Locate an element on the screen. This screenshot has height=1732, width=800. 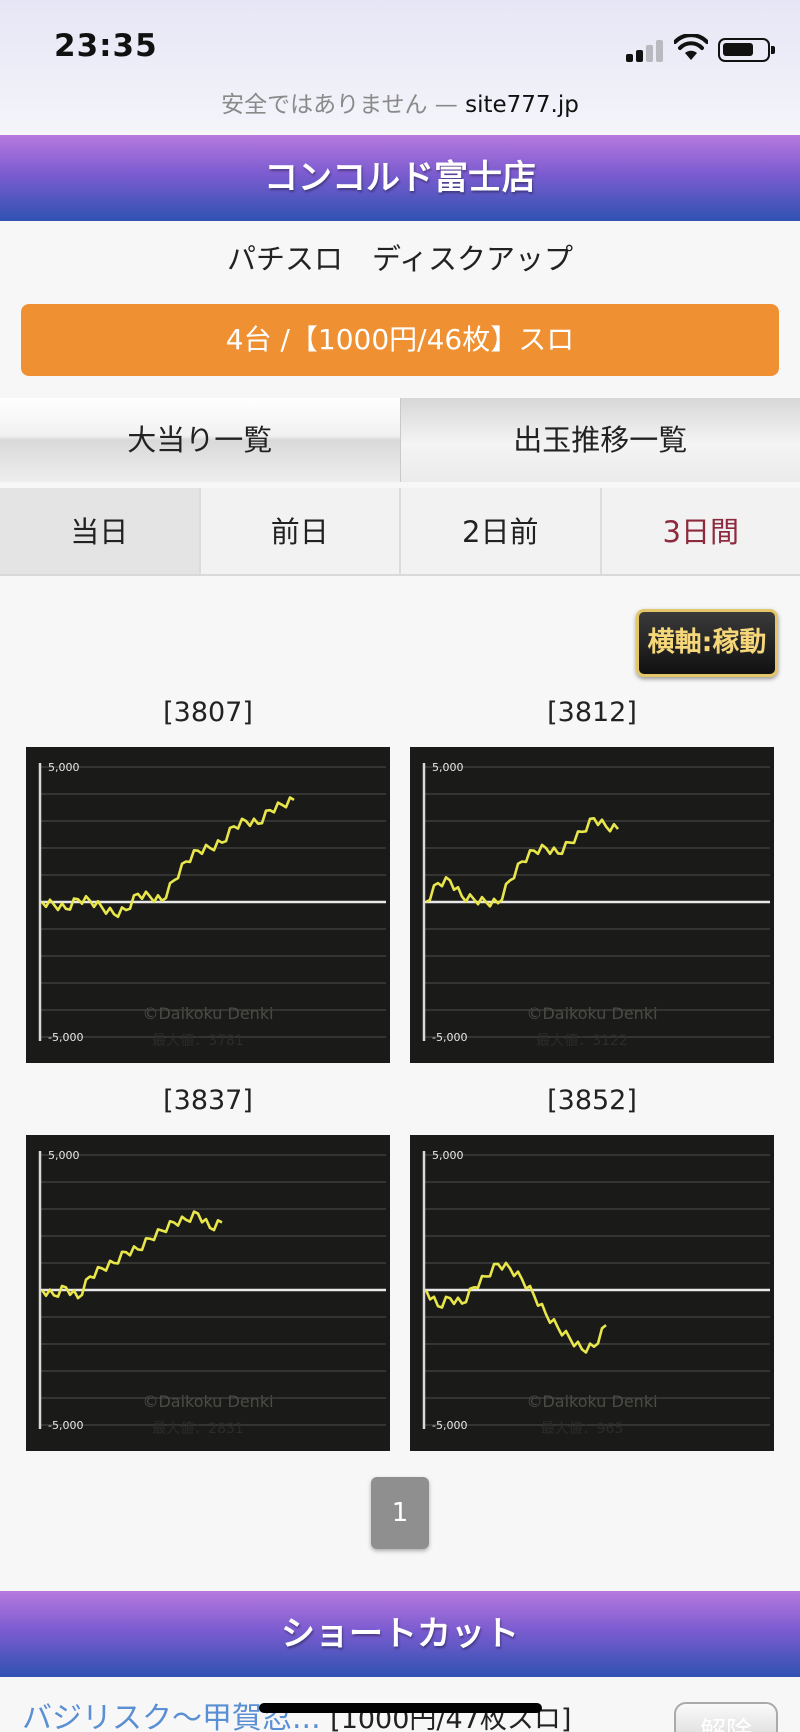
cellular-signal-icon is located at coordinates (646, 50).